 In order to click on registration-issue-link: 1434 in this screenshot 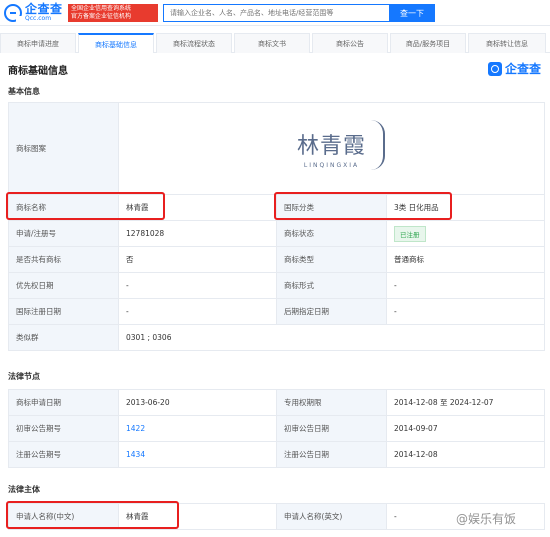, I will do `click(197, 454)`.